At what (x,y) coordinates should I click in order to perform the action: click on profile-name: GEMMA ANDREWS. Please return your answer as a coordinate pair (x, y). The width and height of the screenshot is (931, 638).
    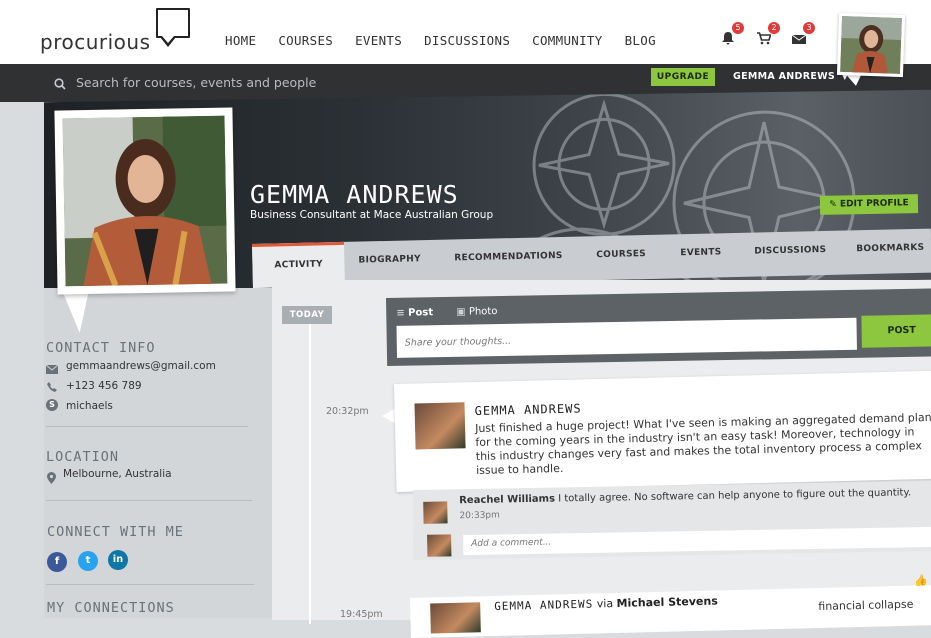
    Looking at the image, I should click on (354, 194).